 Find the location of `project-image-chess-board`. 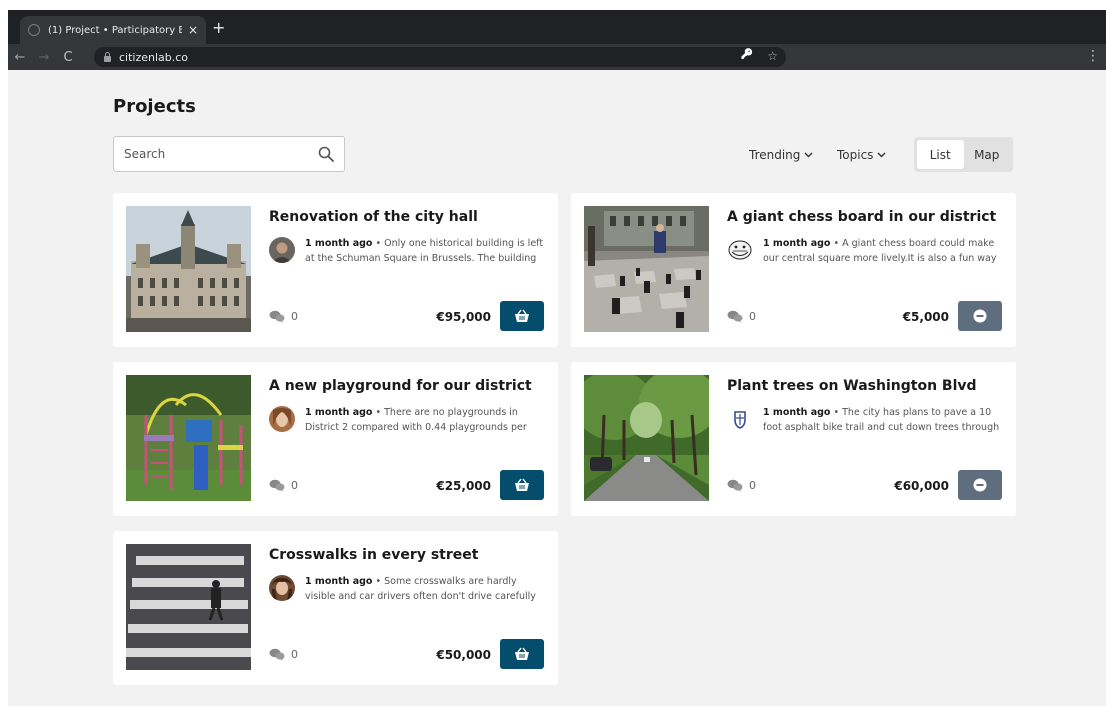

project-image-chess-board is located at coordinates (646, 269).